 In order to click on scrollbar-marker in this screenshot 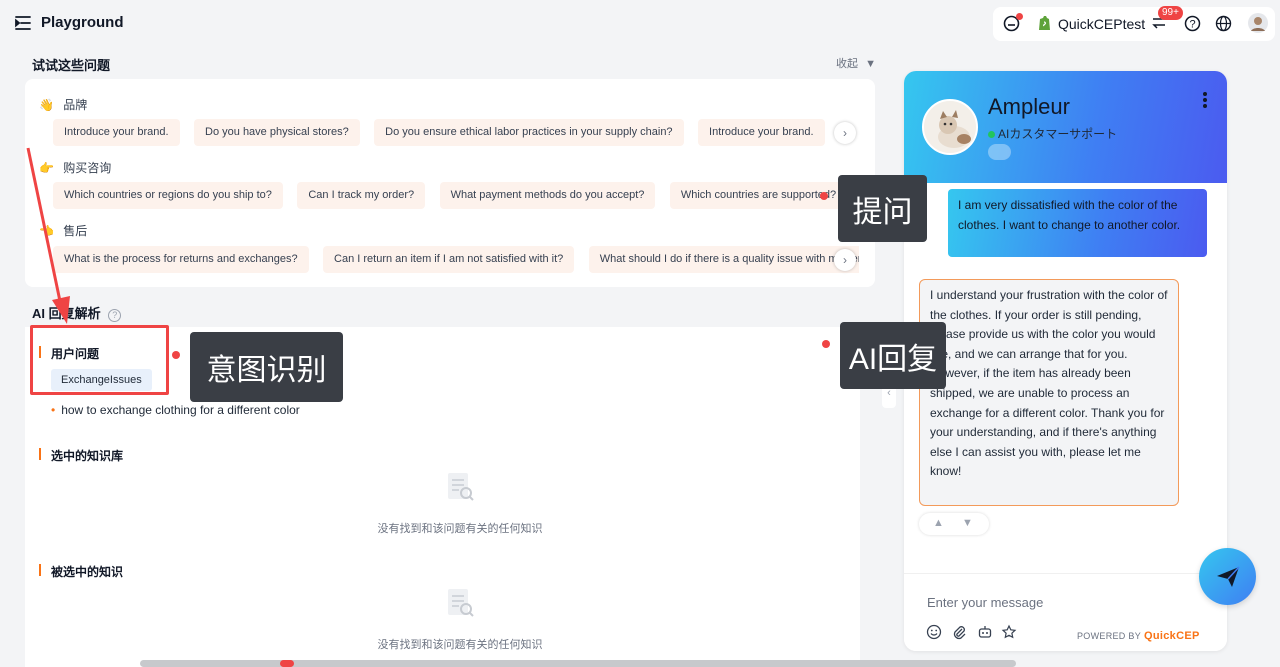, I will do `click(287, 663)`.